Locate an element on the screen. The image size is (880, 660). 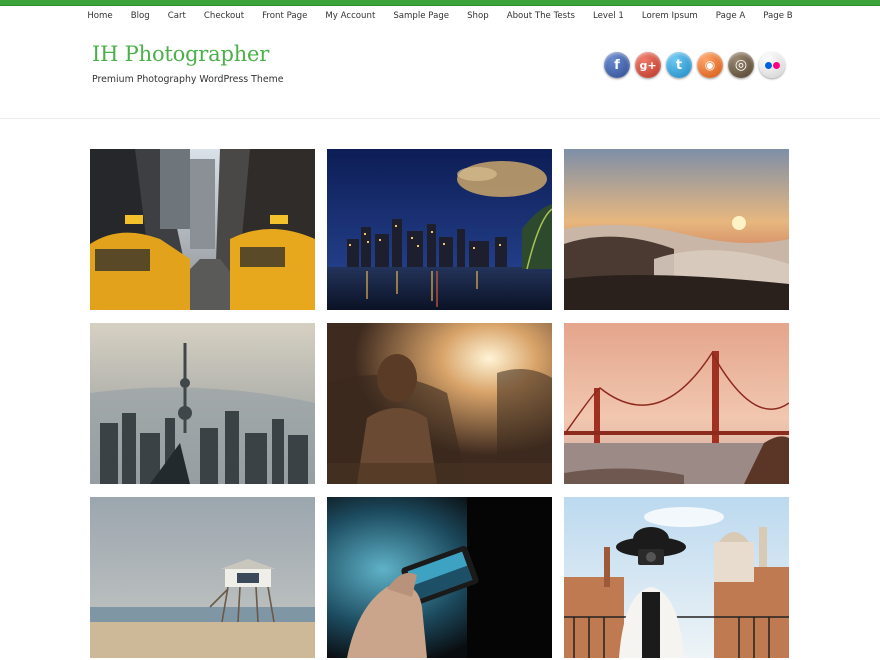
google-plus-icon: g+ is located at coordinates (648, 65).